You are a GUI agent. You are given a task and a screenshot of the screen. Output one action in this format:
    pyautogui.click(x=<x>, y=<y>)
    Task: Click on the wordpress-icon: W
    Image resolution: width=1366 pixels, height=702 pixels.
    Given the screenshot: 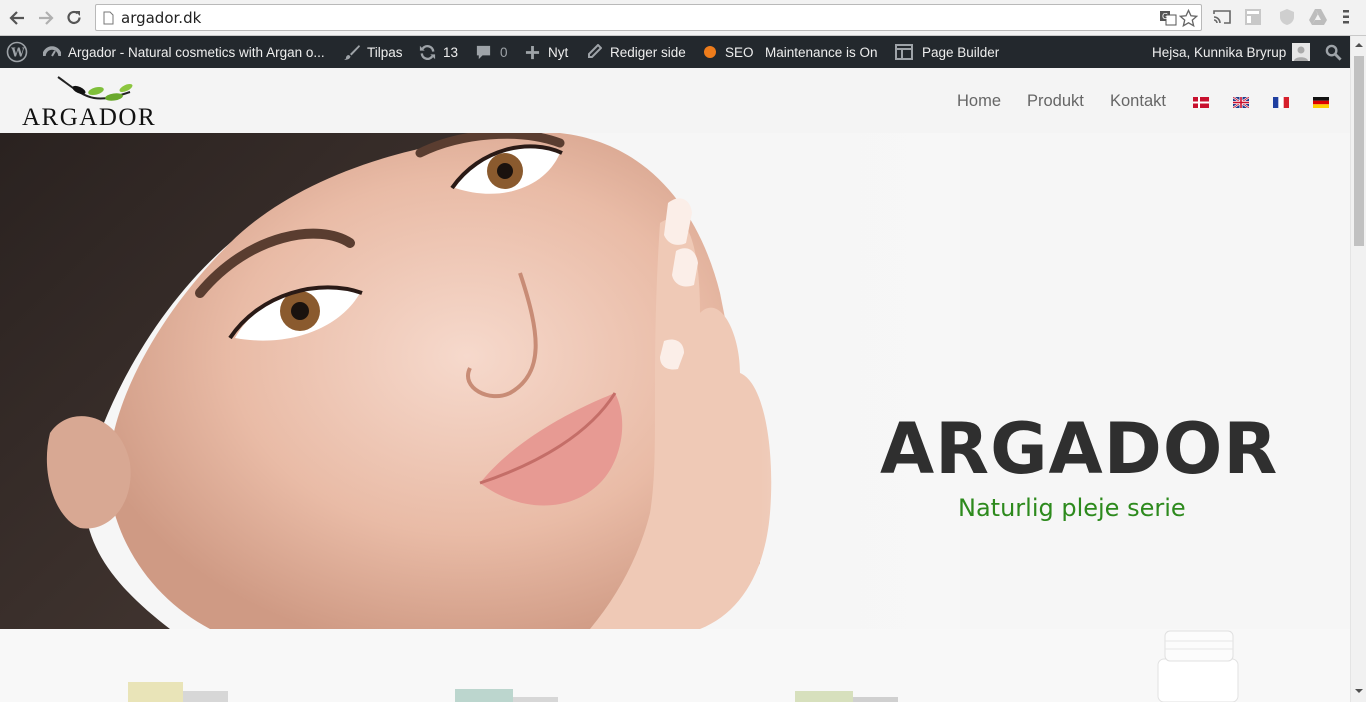 What is the action you would take?
    pyautogui.click(x=17, y=52)
    